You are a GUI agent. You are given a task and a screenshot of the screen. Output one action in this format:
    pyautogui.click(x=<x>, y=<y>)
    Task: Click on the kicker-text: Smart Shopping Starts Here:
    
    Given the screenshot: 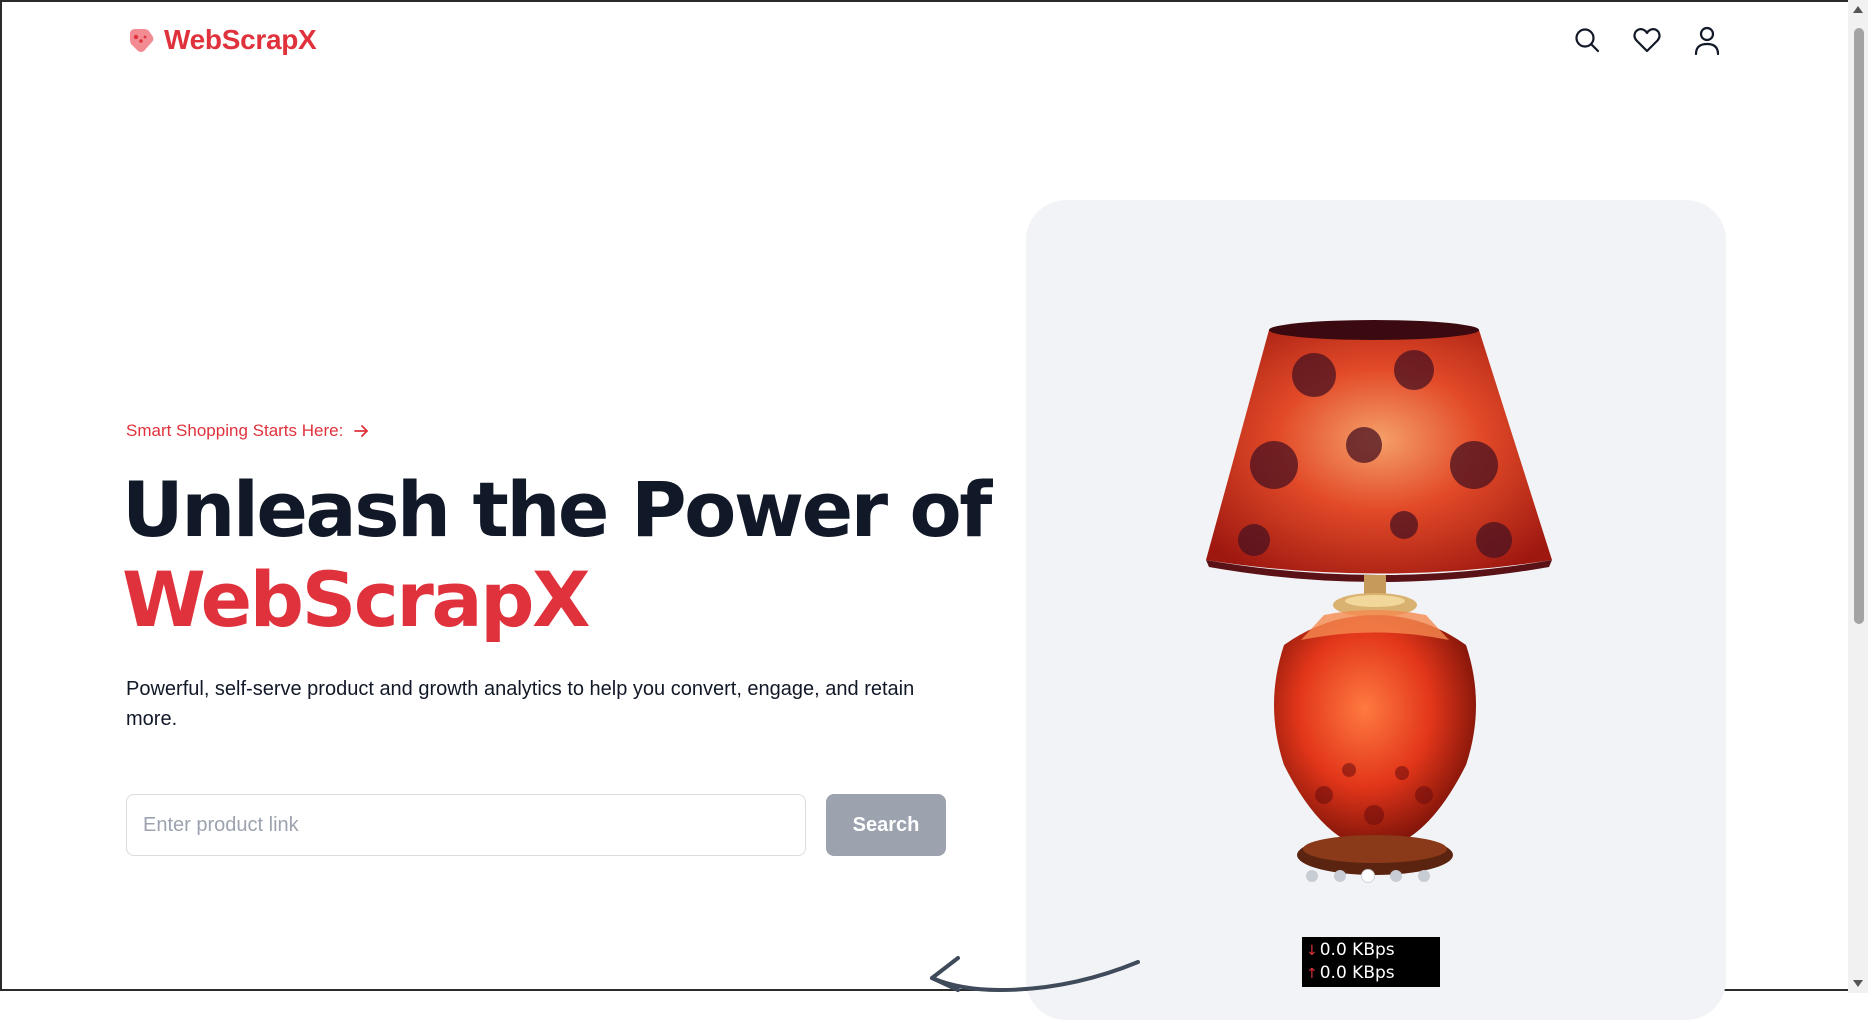 What is the action you would take?
    pyautogui.click(x=235, y=430)
    